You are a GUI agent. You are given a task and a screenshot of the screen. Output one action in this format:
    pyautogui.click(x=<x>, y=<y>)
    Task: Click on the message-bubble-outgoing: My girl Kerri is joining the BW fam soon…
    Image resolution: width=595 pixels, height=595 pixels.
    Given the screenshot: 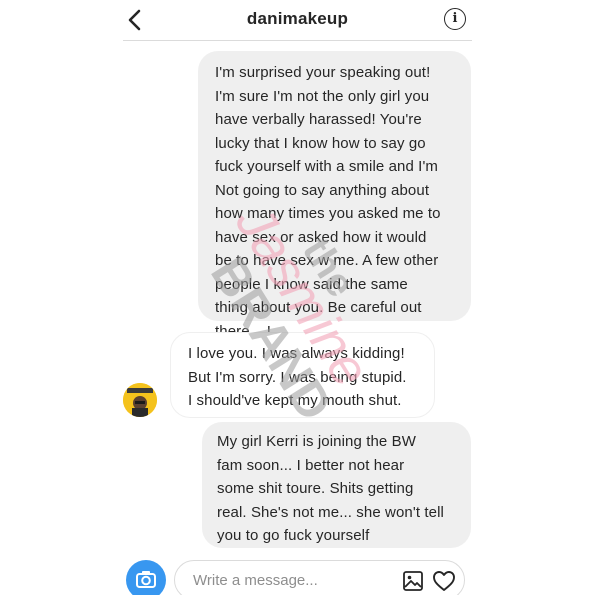 What is the action you would take?
    pyautogui.click(x=336, y=485)
    